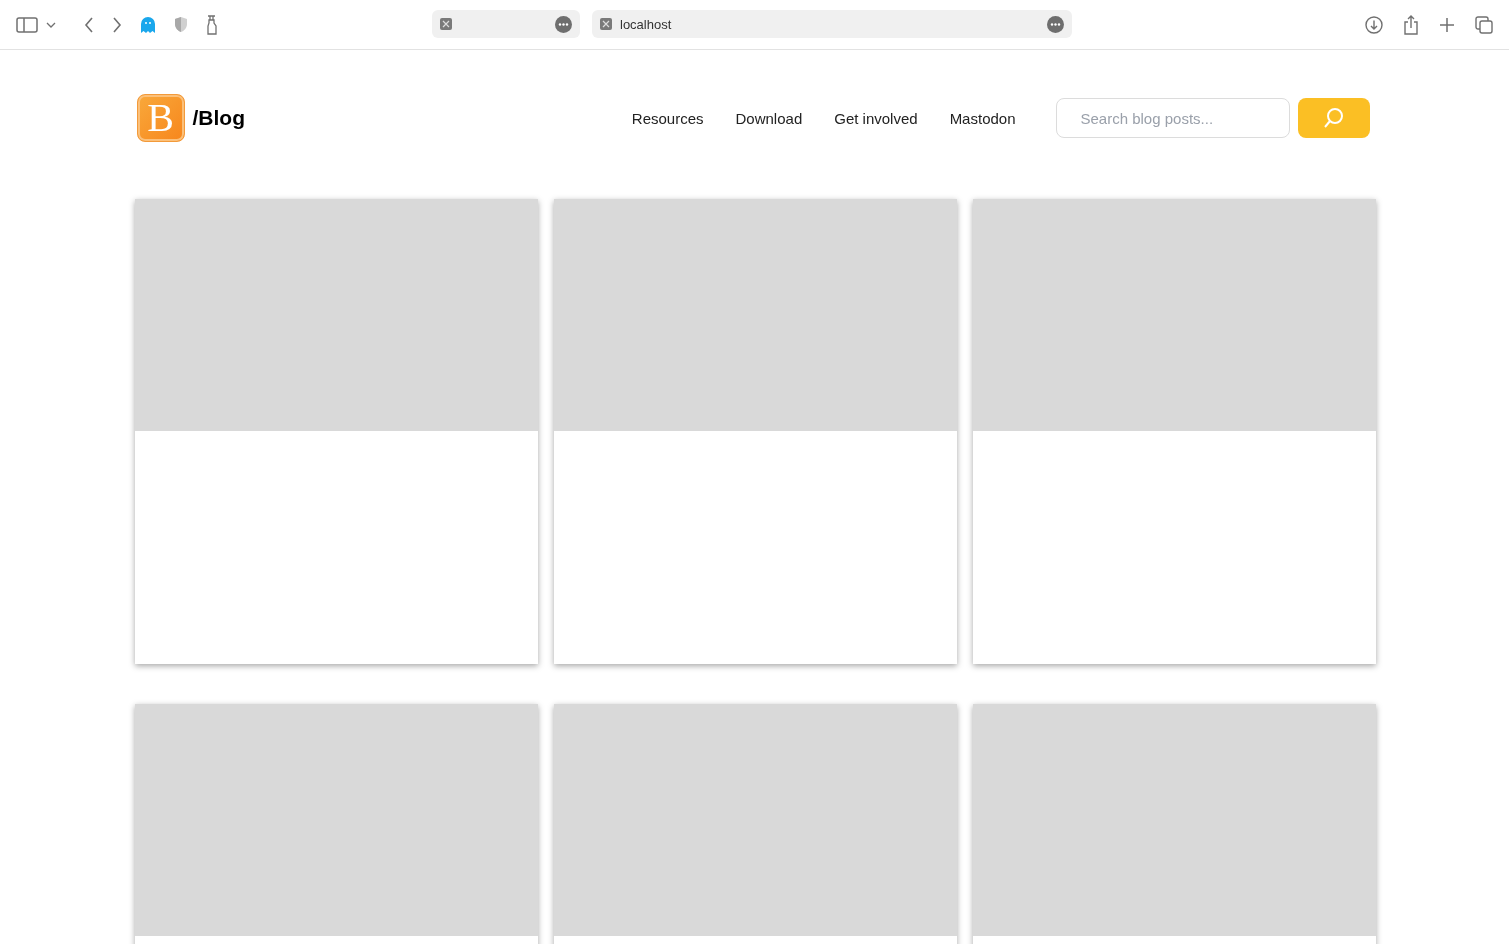  Describe the element at coordinates (832, 24) in the screenshot. I see `browser-tab: localhost` at that location.